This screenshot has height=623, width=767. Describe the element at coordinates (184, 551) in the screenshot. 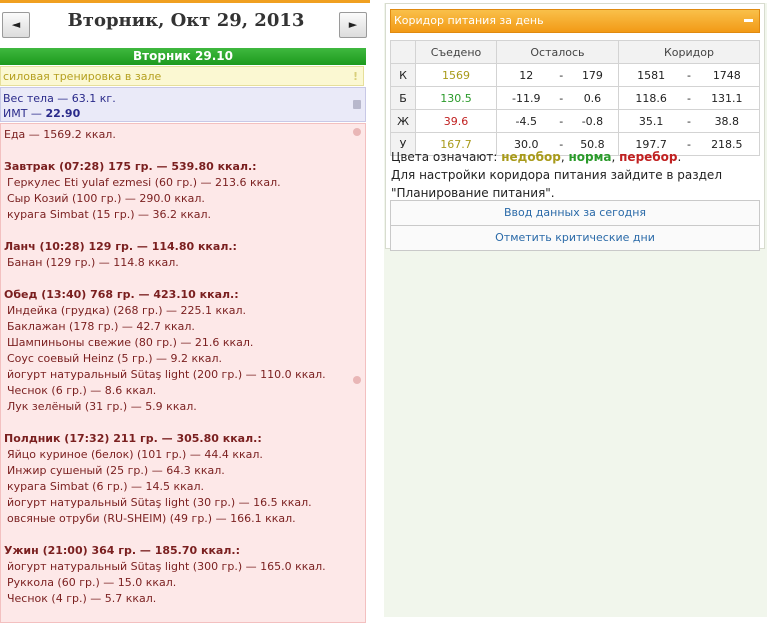

I see `meal-title: Ужин (21:00) 364 гр. — 185.70 ккал.:` at that location.